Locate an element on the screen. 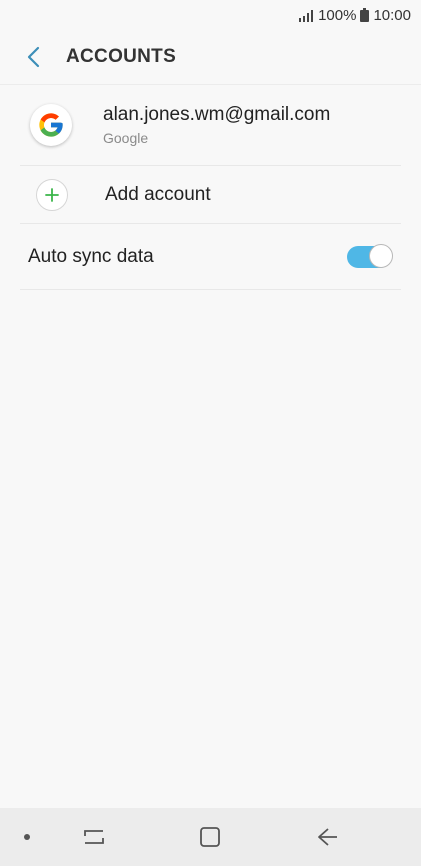 The image size is (421, 866). home-dot-icon is located at coordinates (27, 837).